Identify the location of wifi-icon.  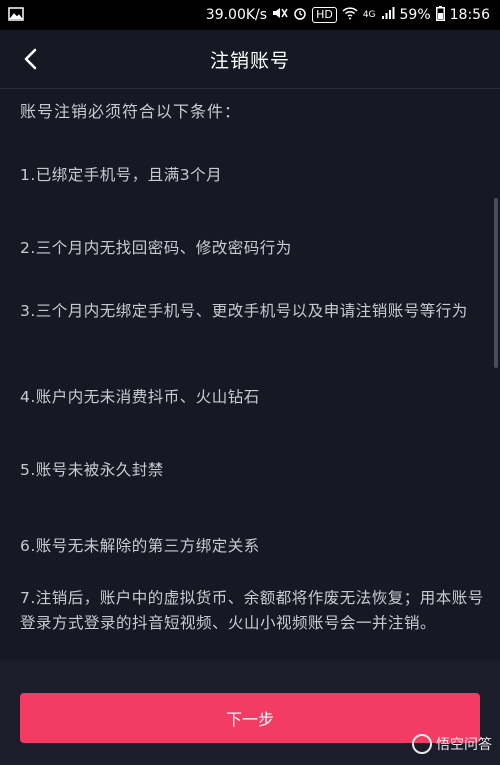
(350, 15).